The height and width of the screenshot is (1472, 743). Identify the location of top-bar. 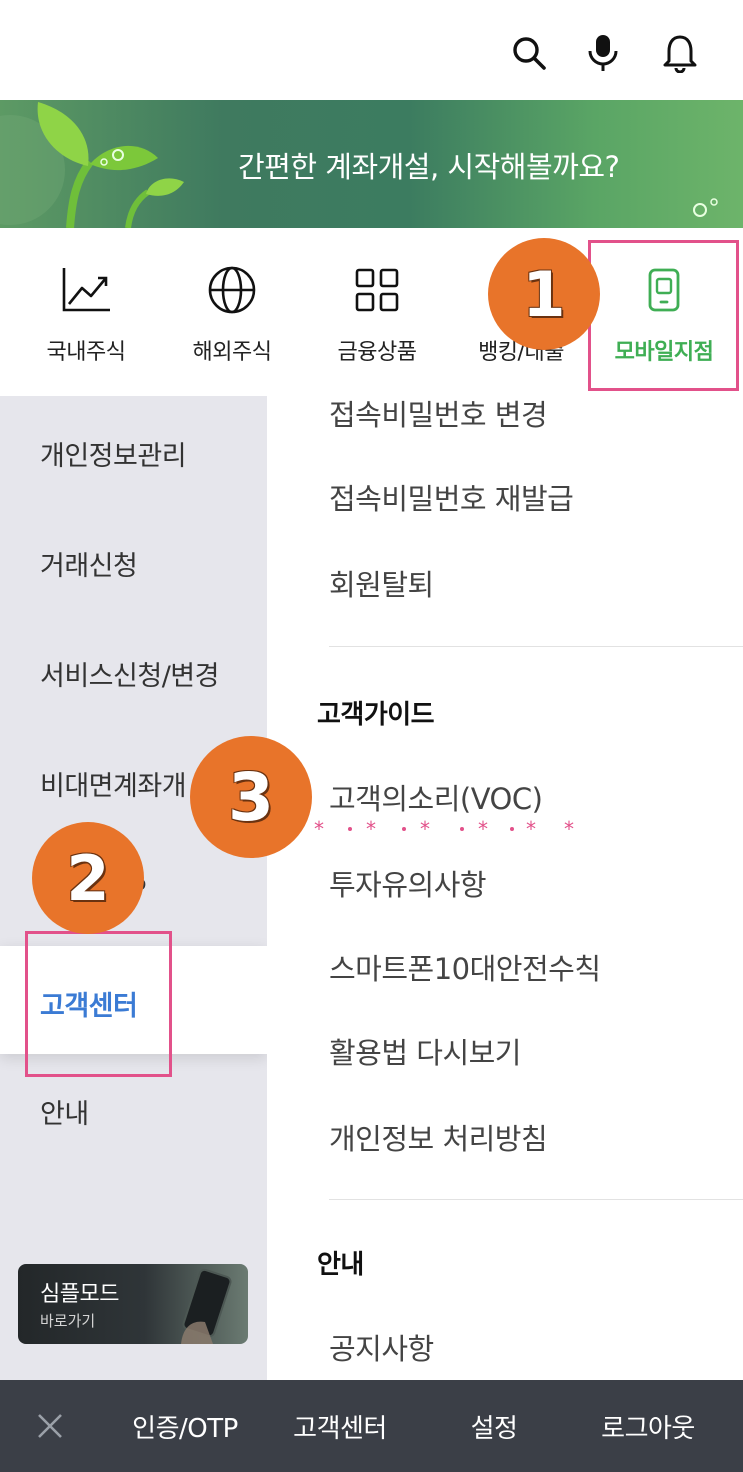
(371, 50).